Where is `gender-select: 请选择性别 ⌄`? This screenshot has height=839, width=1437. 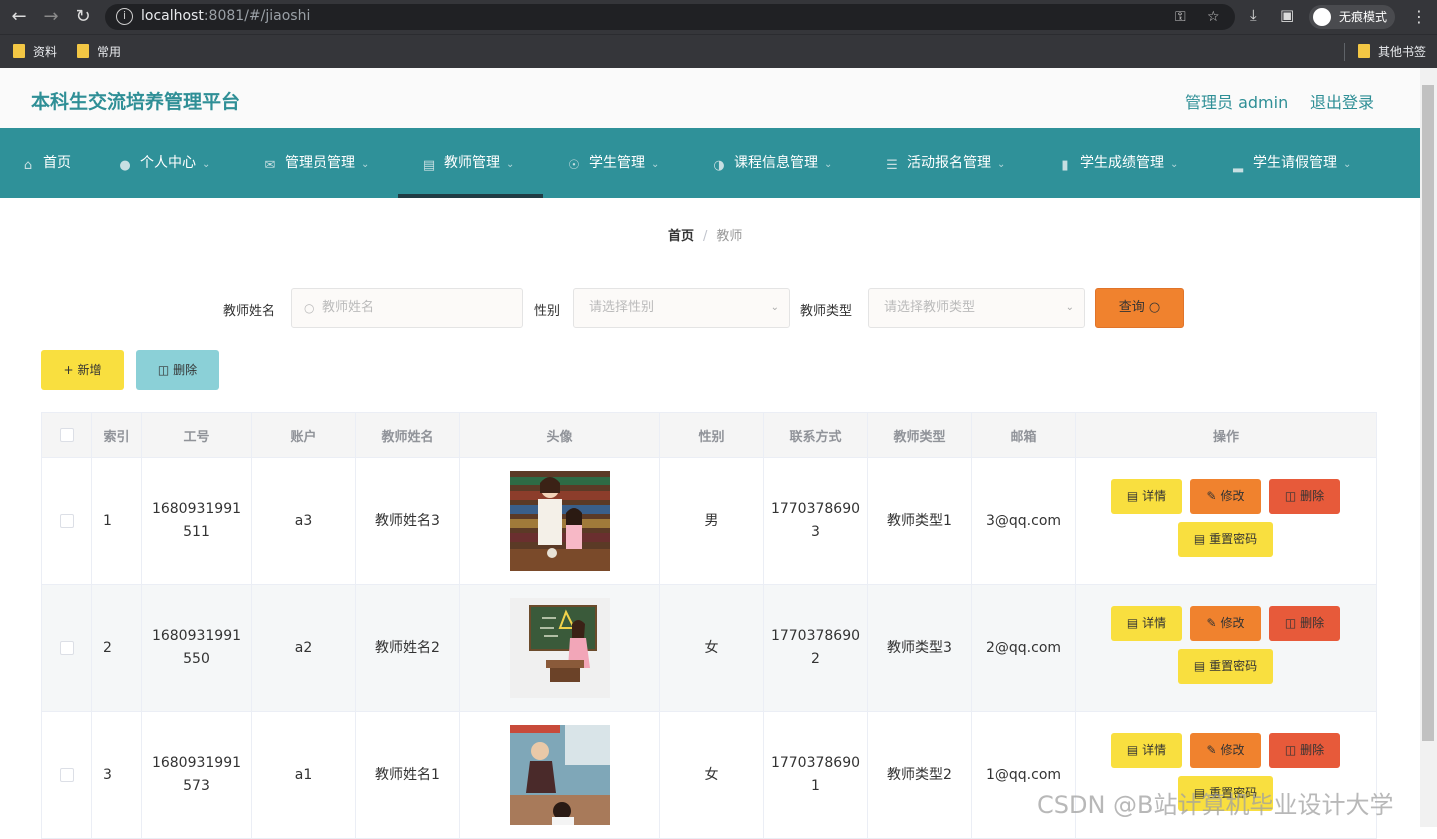
gender-select: 请选择性别 ⌄ is located at coordinates (681, 308).